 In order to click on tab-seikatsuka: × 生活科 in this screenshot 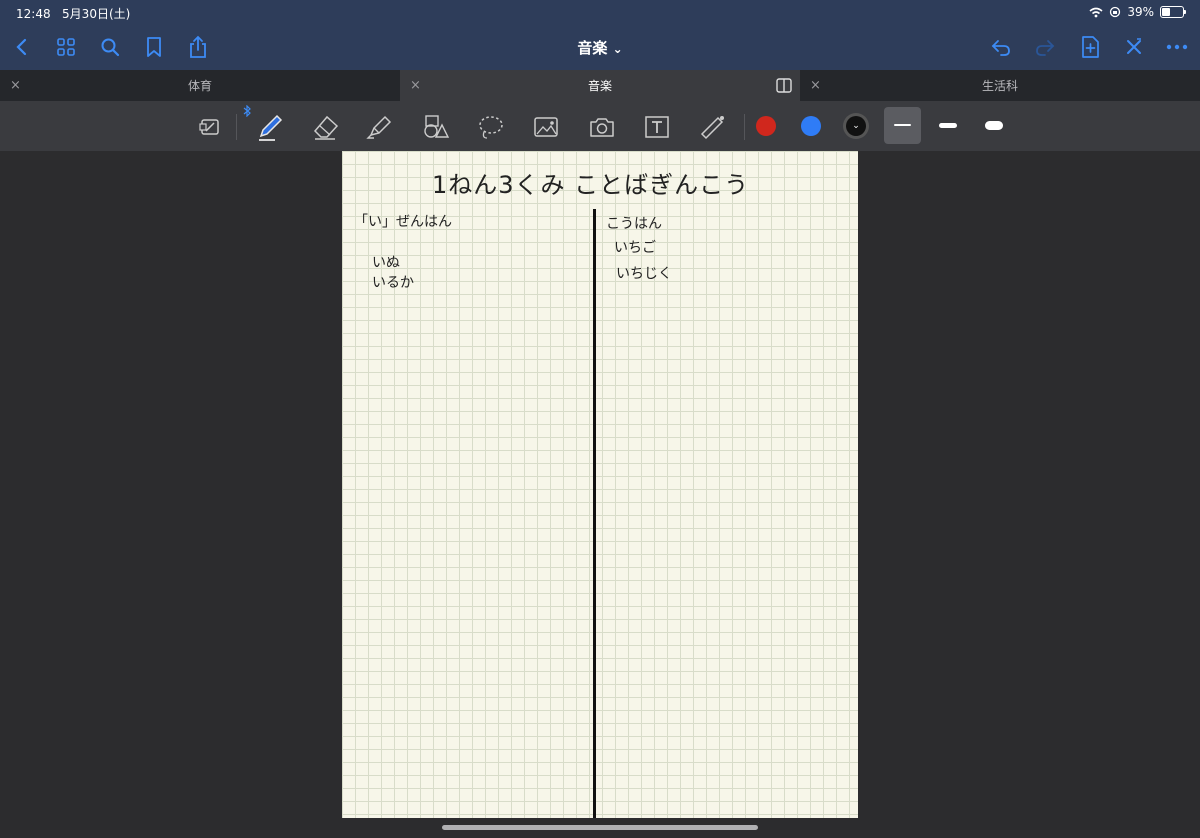, I will do `click(1000, 85)`.